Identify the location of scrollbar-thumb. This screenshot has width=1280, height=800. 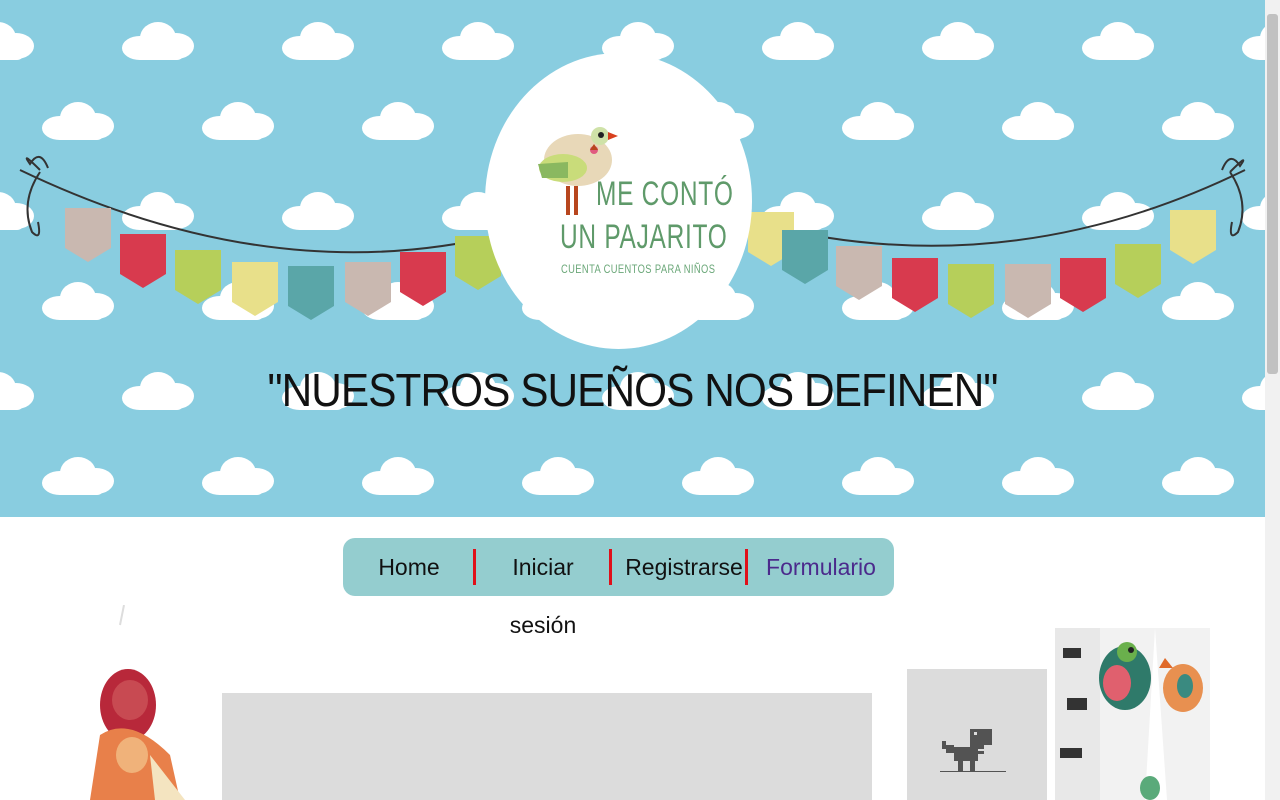
(1272, 194).